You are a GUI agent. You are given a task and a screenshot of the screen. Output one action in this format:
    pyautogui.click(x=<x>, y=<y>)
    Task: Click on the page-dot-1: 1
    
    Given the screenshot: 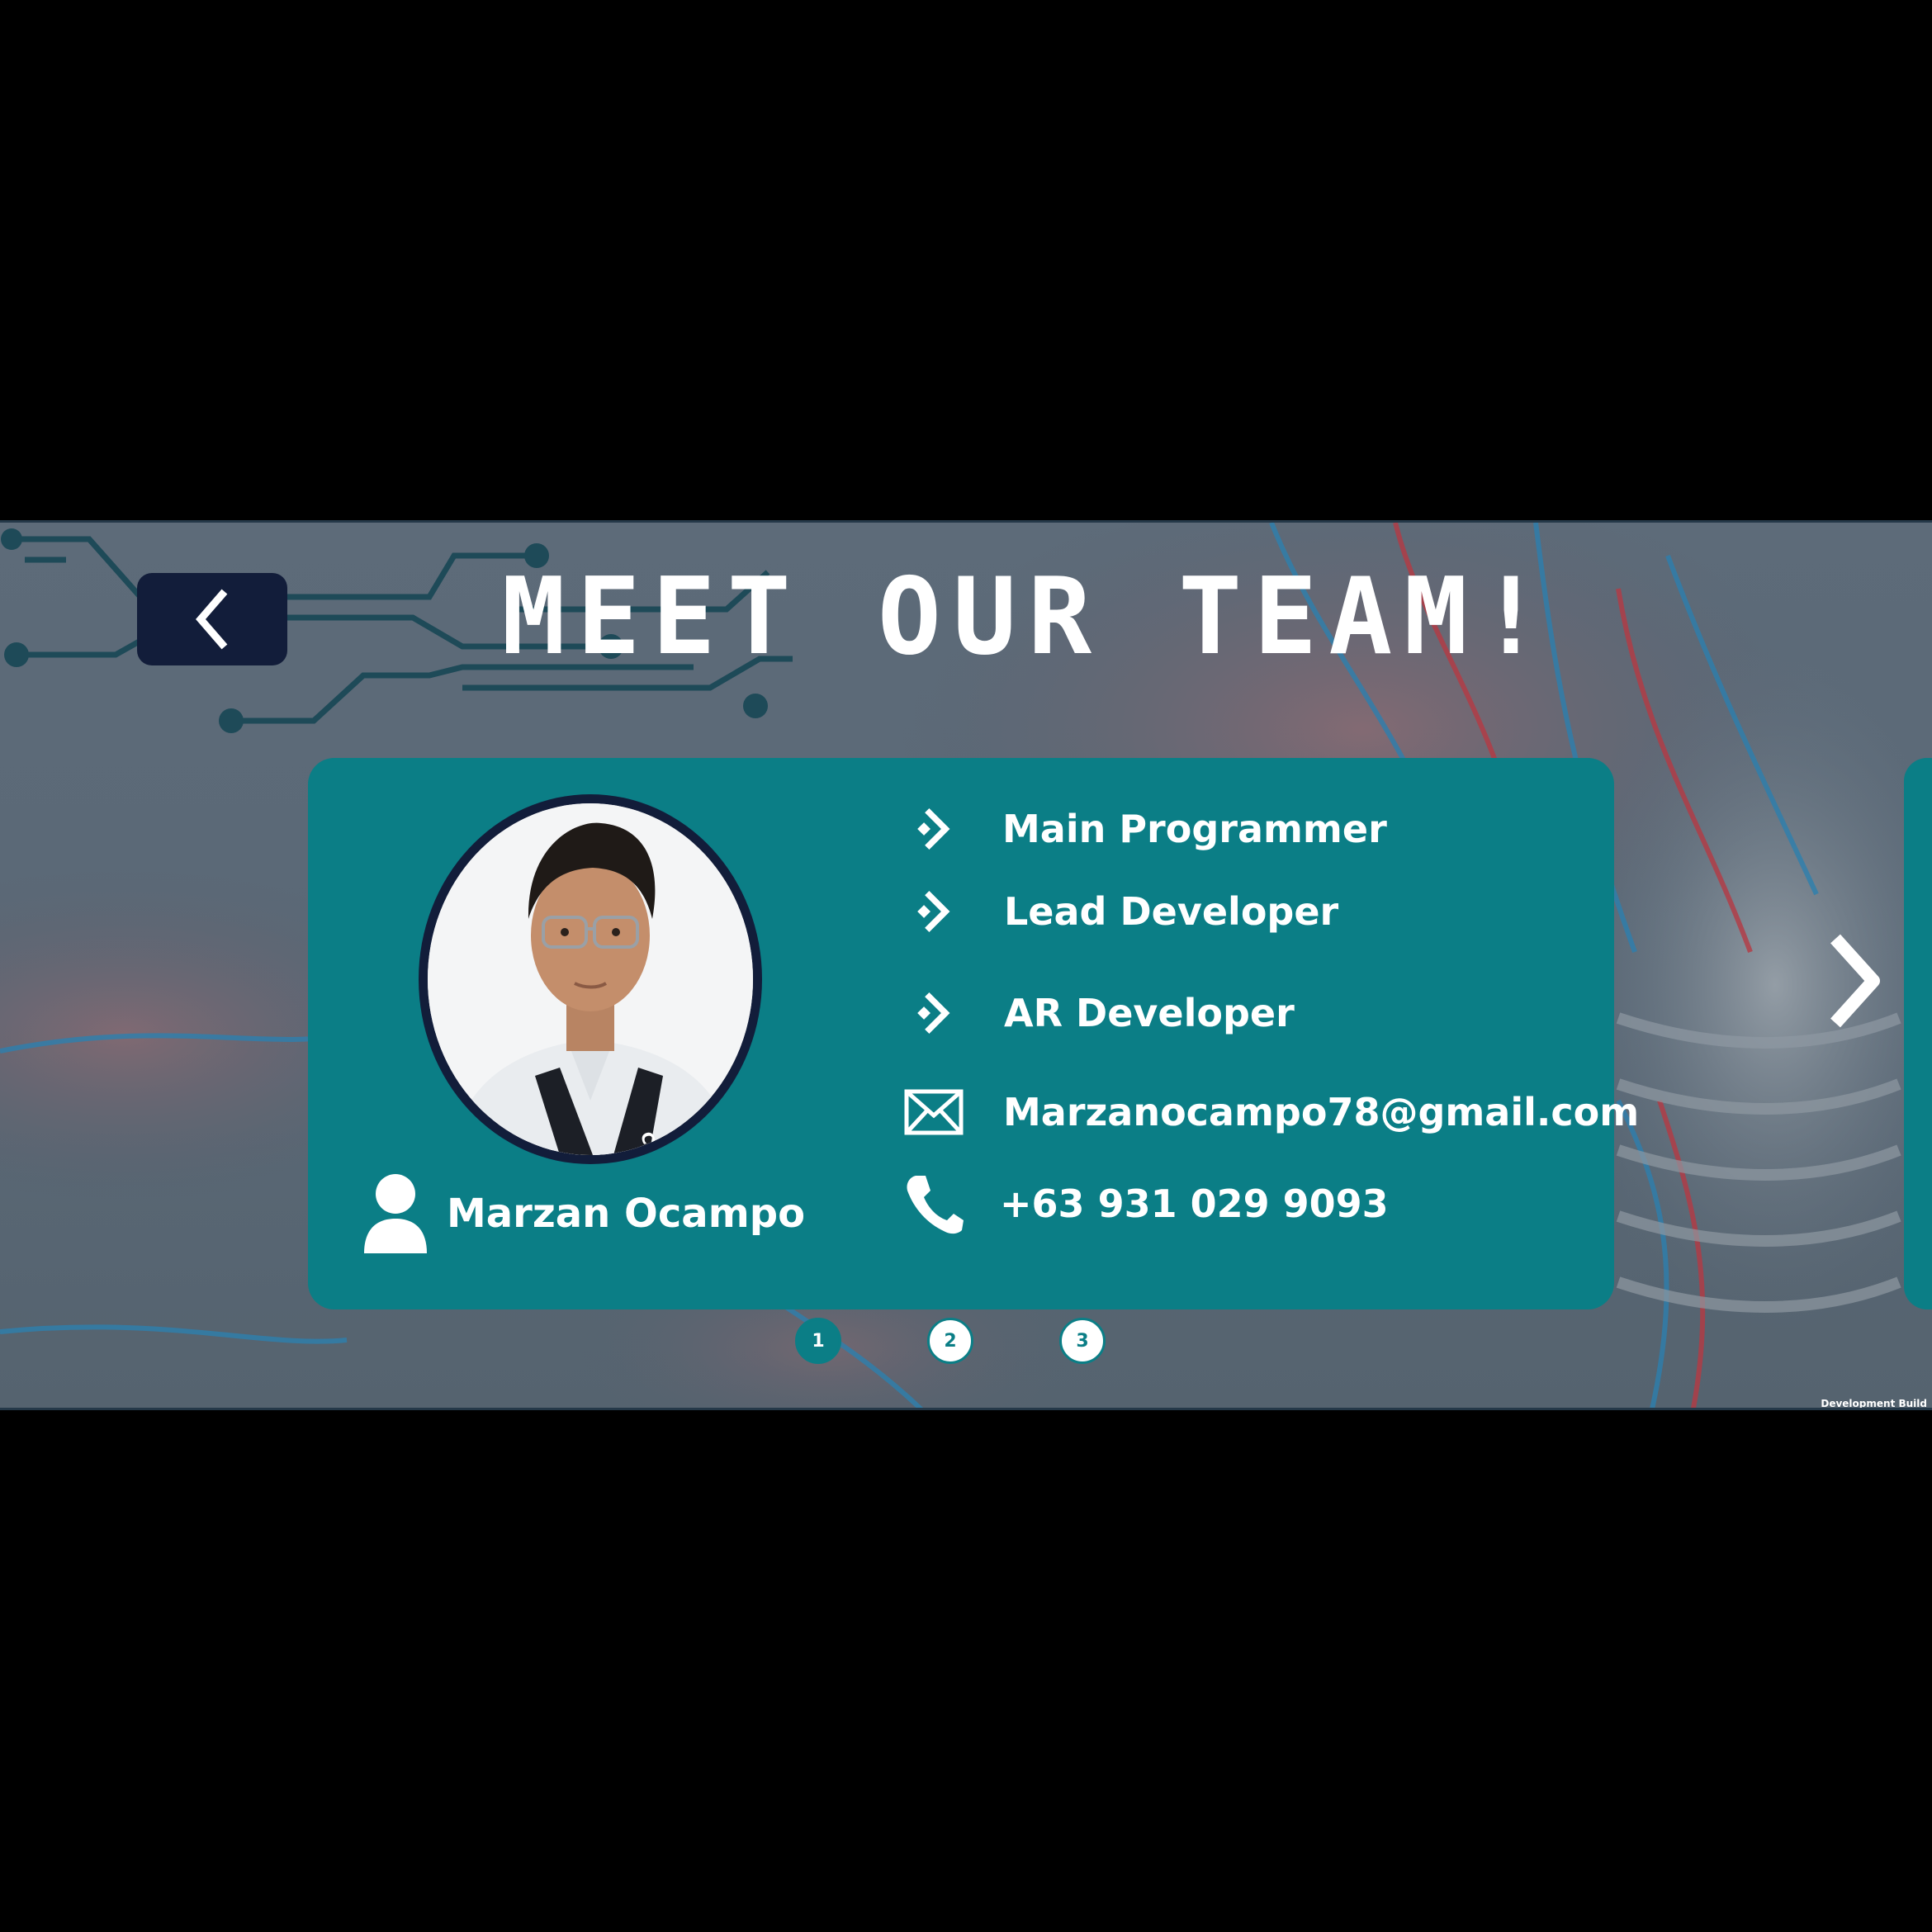 What is the action you would take?
    pyautogui.click(x=818, y=1341)
    